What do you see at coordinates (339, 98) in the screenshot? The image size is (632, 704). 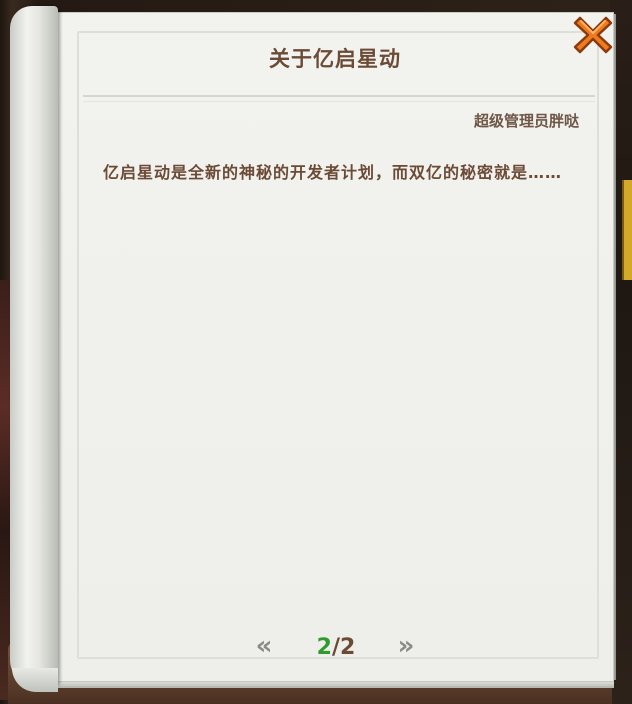 I see `title-divider` at bounding box center [339, 98].